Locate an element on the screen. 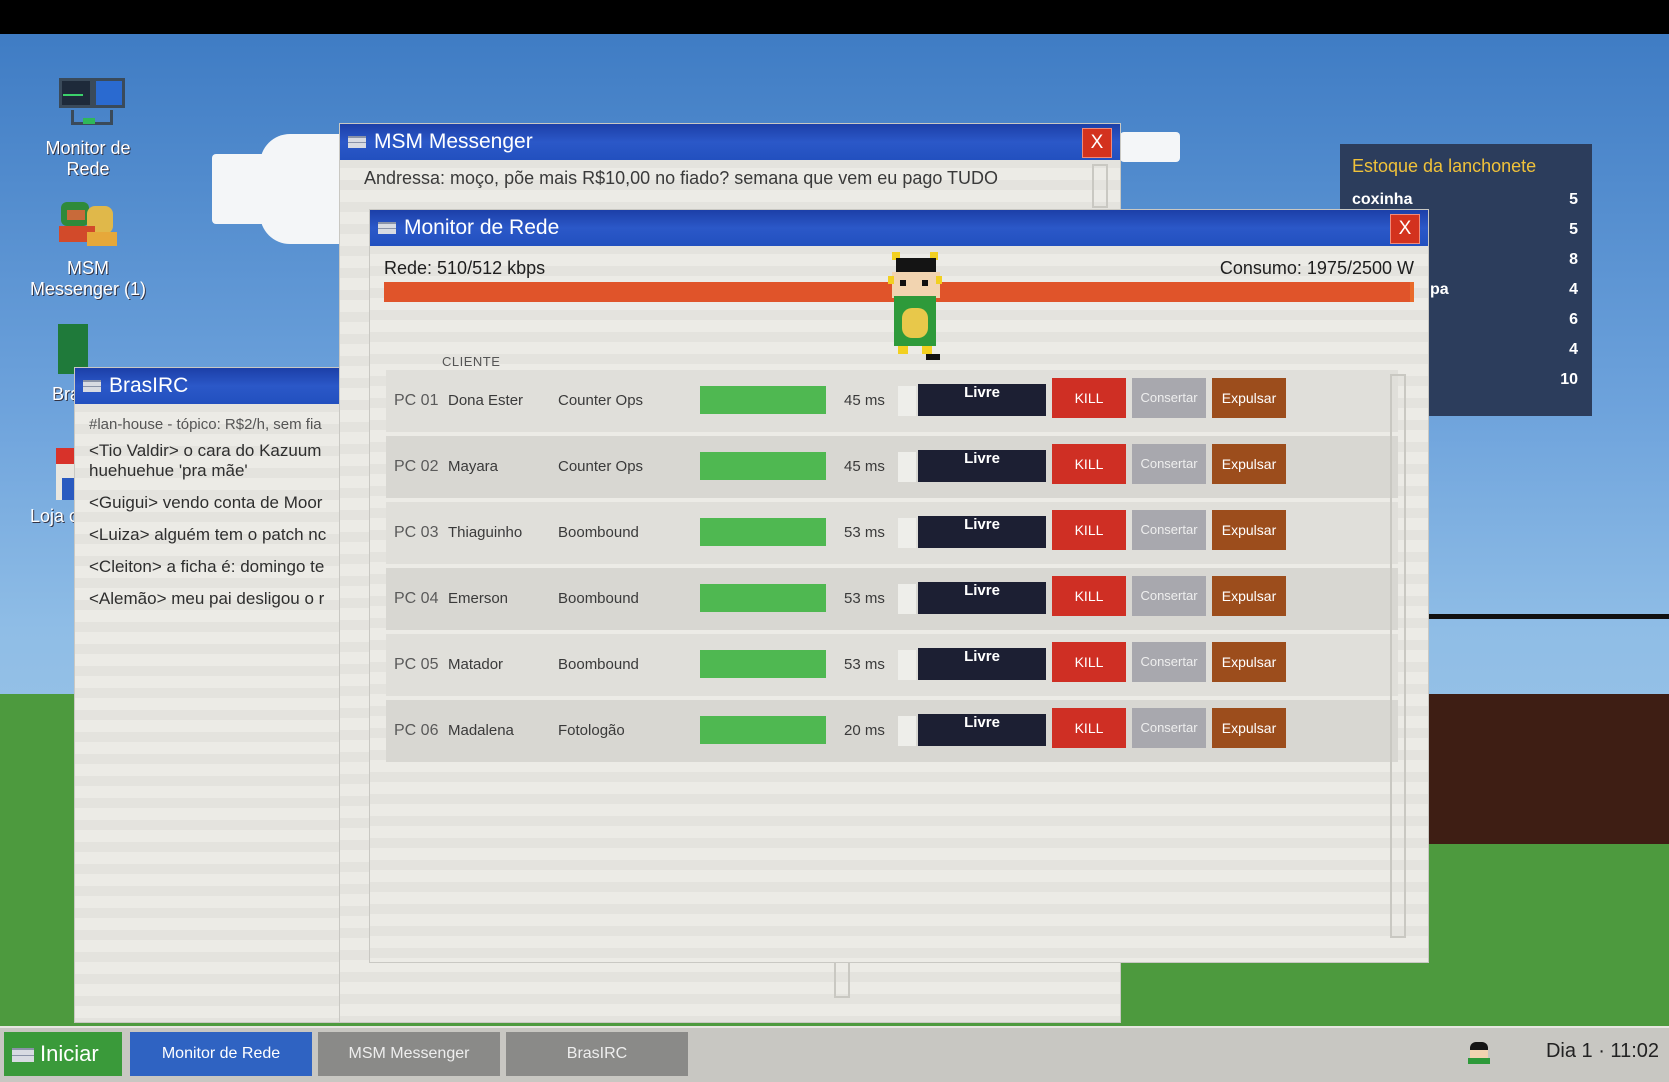 Image resolution: width=1669 pixels, height=1082 pixels. taskbar-button-messenger: MSM Messenger is located at coordinates (409, 1054).